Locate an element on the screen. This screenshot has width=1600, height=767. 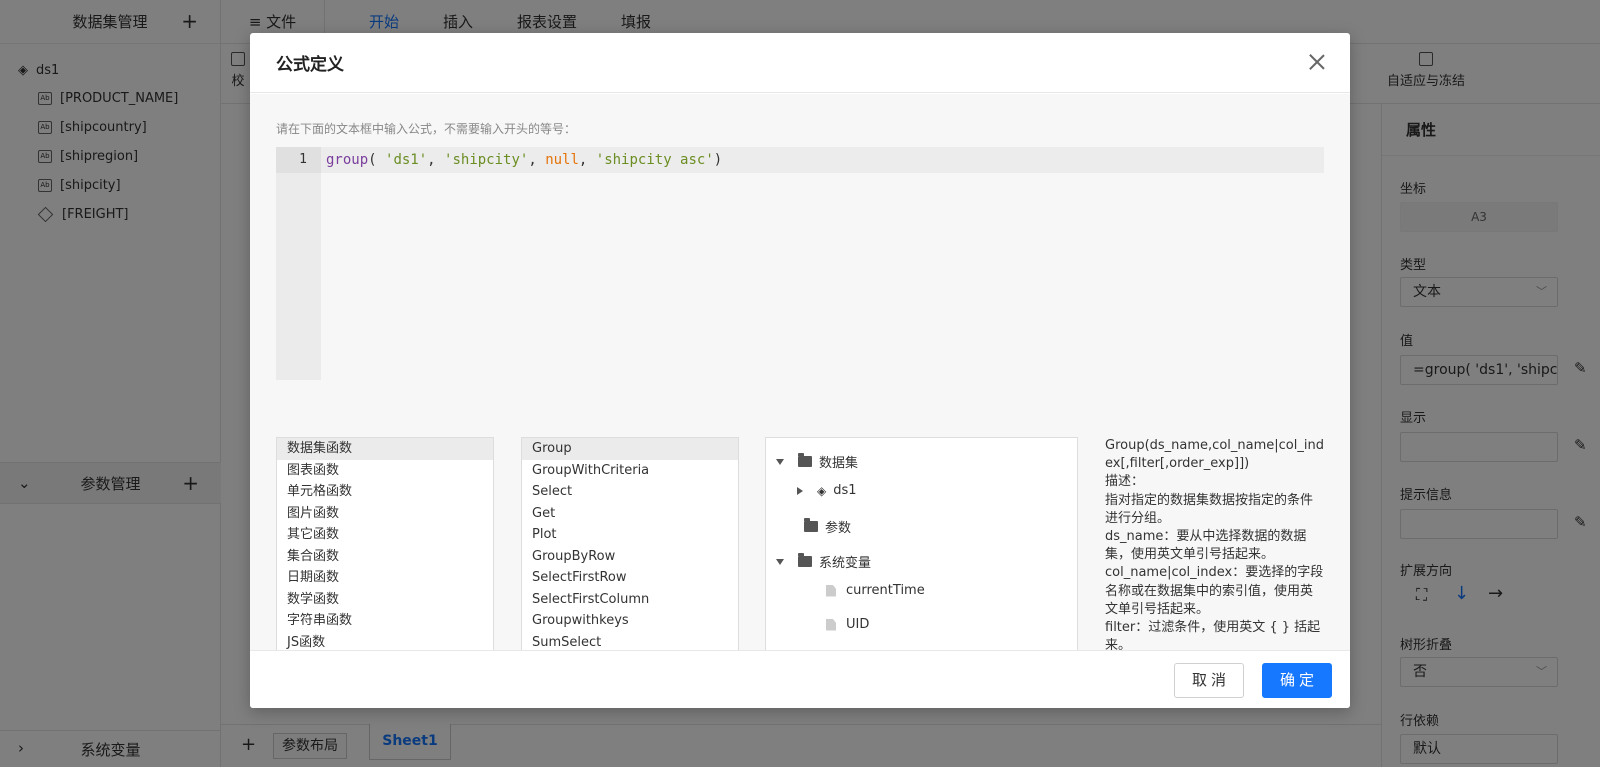
tree-label: 参数 is located at coordinates (838, 528).